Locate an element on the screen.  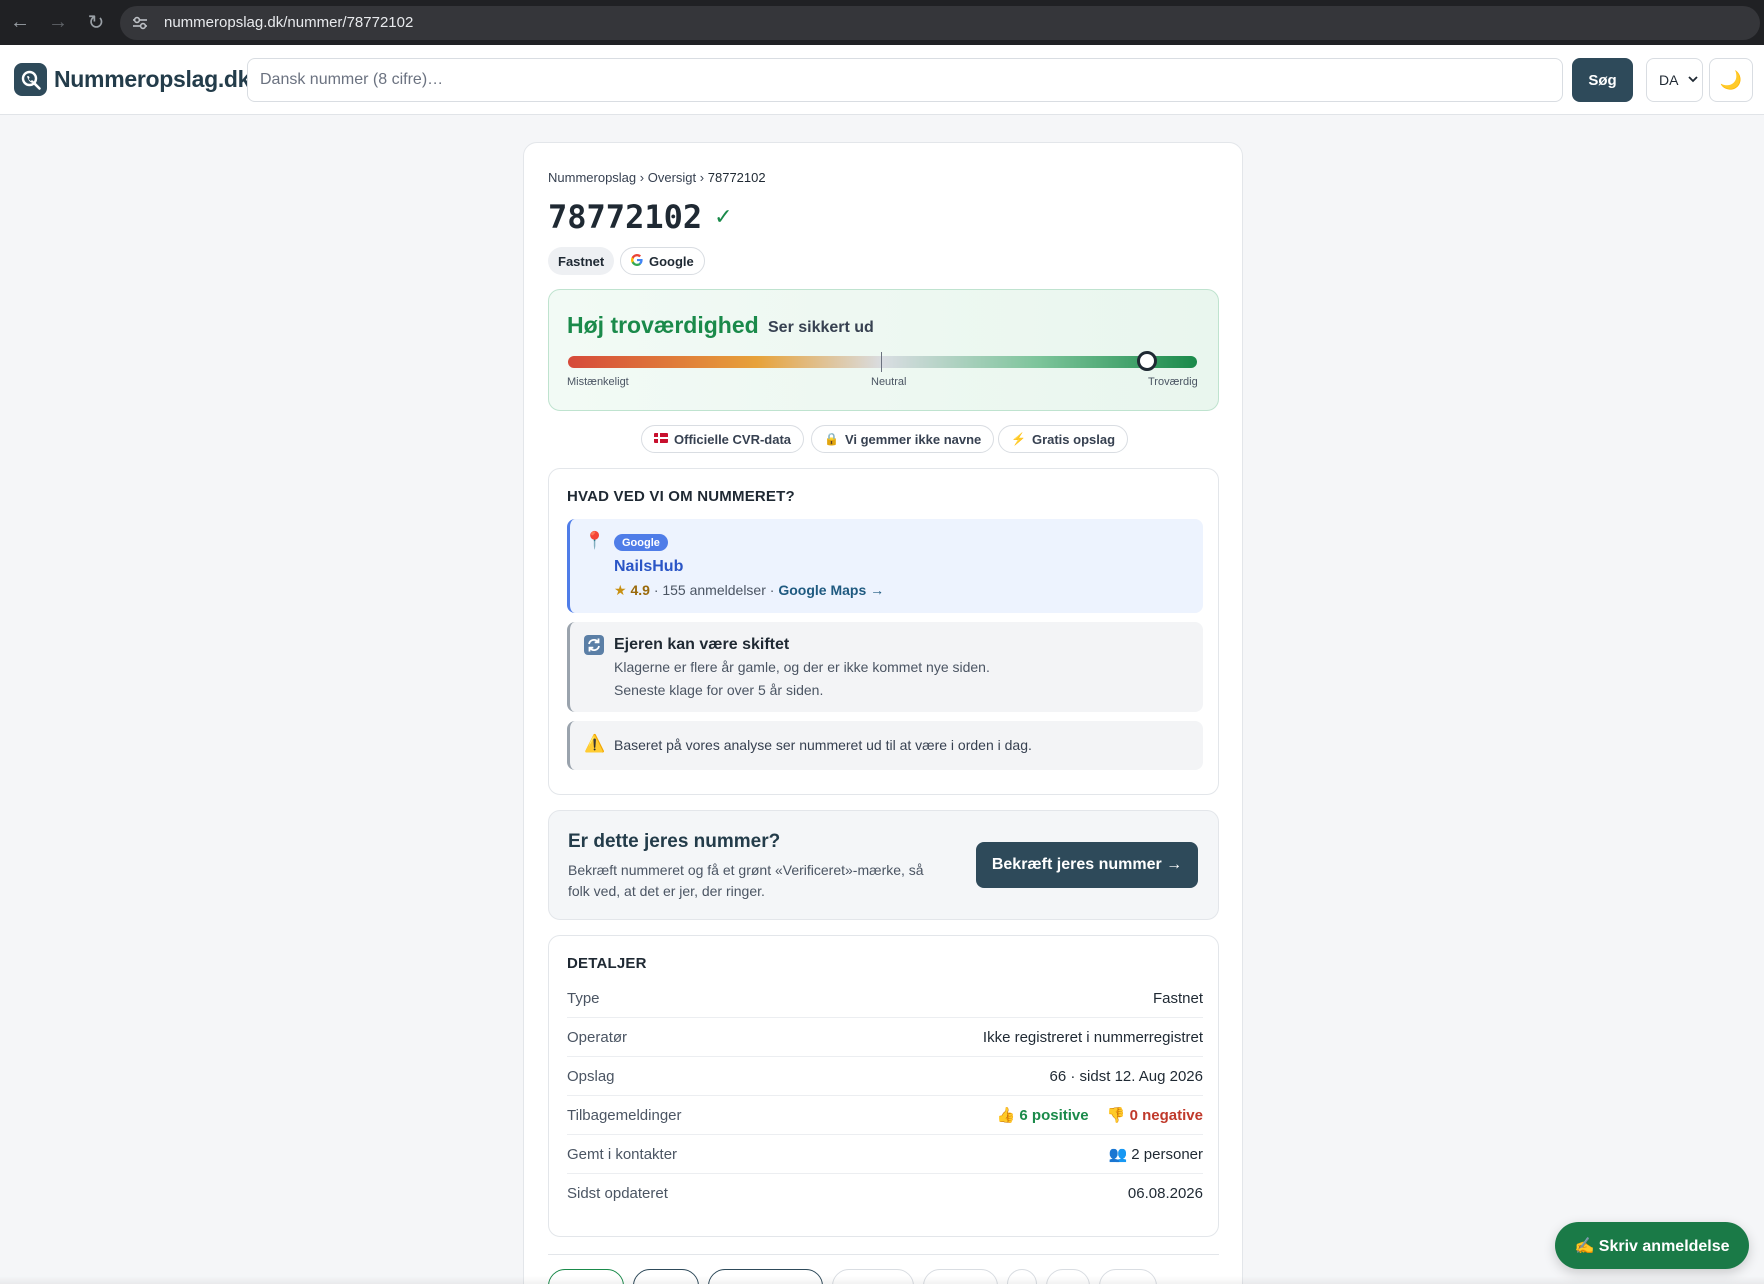
refresh-icon is located at coordinates (594, 647).